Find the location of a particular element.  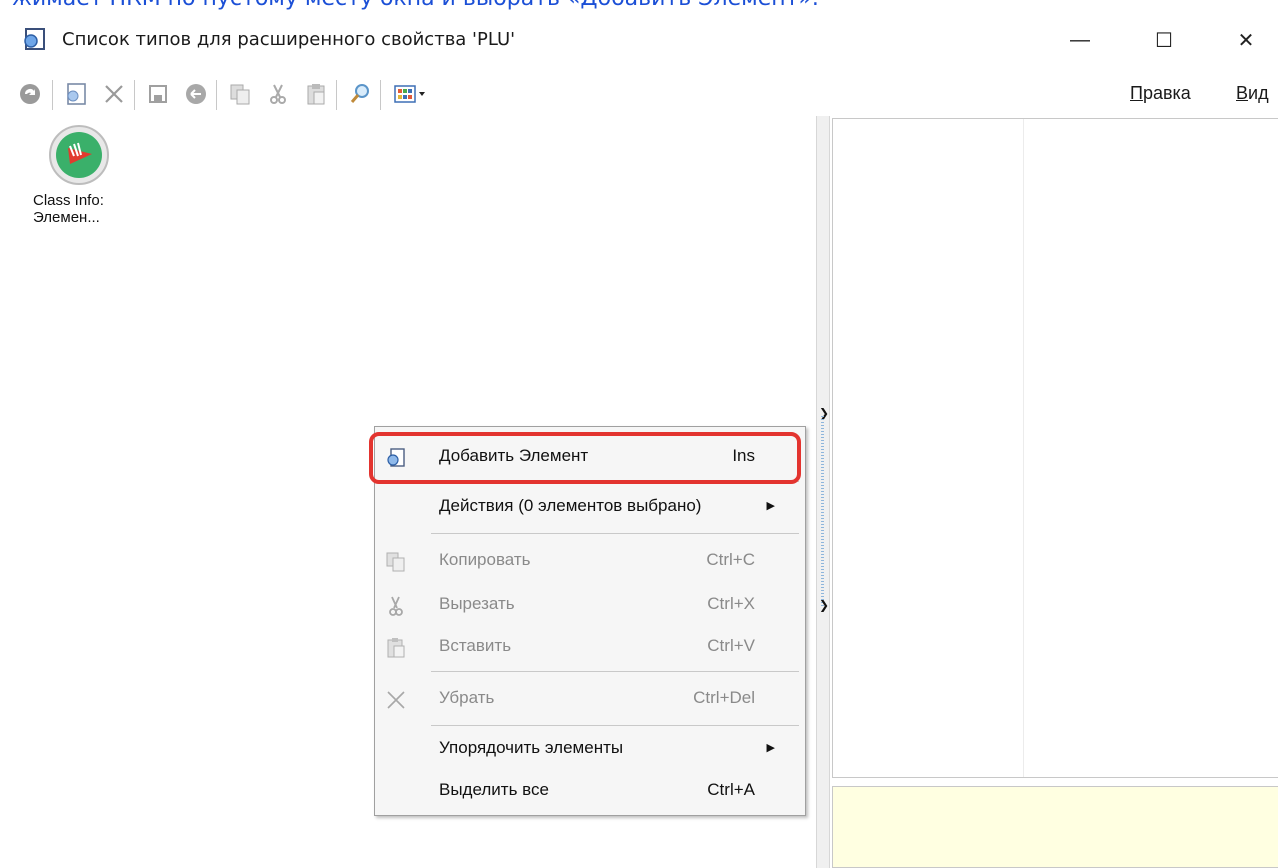

save-icon is located at coordinates (158, 94).